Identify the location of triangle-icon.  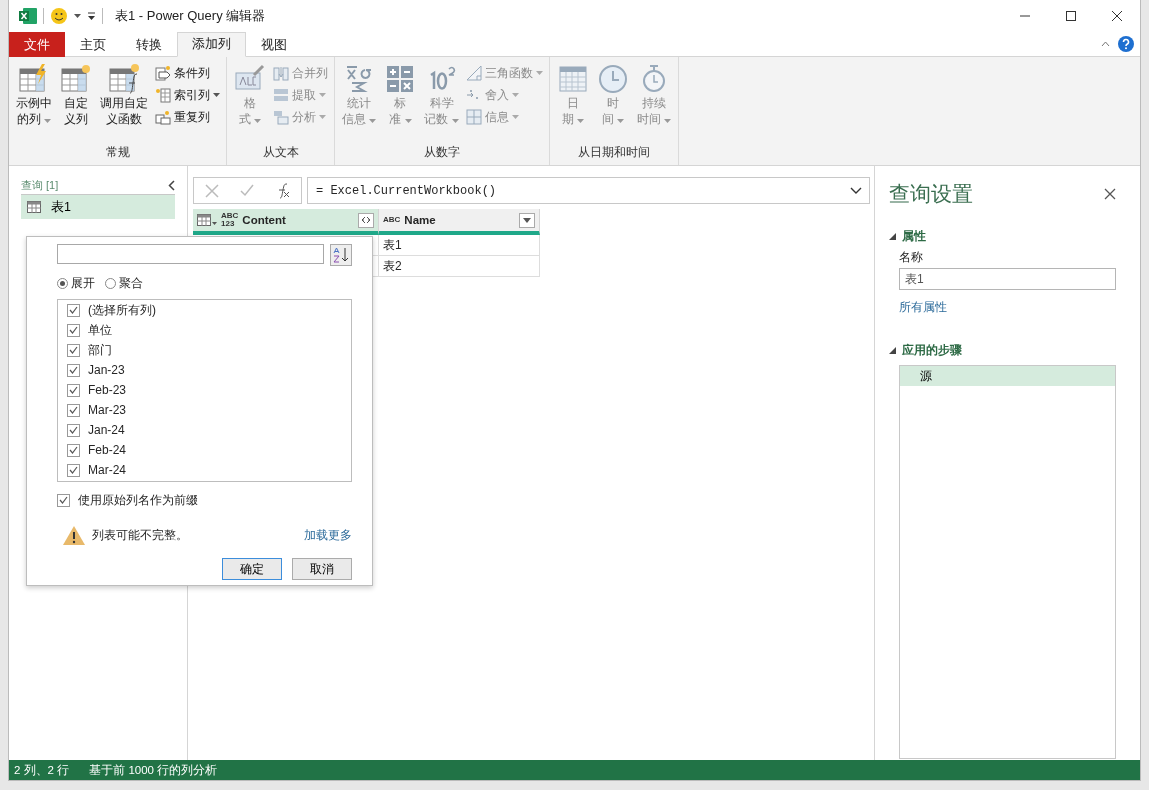
(473, 73).